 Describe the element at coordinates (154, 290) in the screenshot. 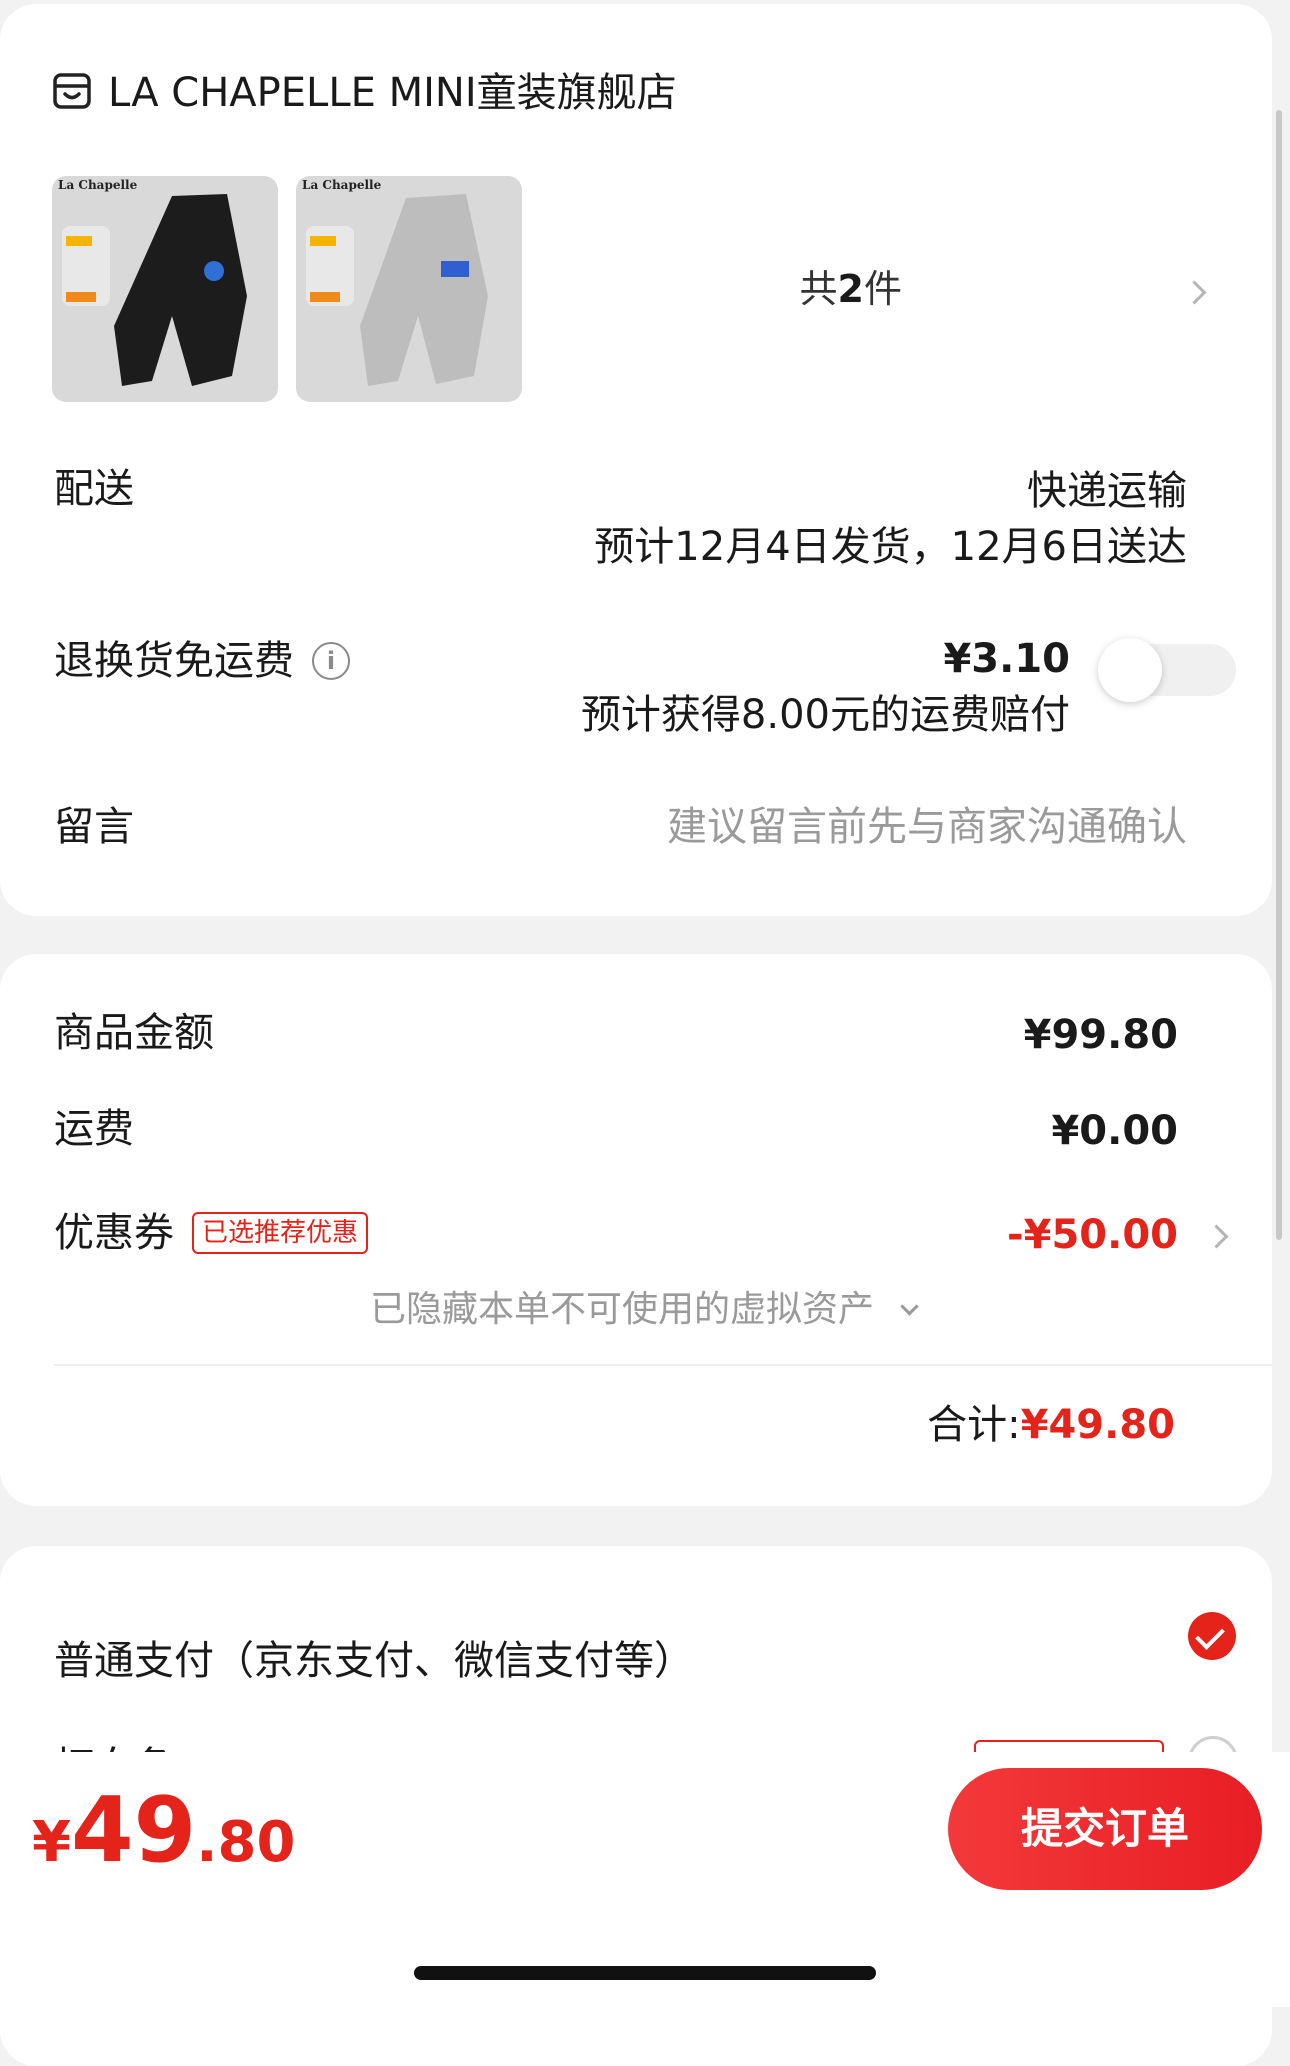

I see `black-pants-image` at that location.